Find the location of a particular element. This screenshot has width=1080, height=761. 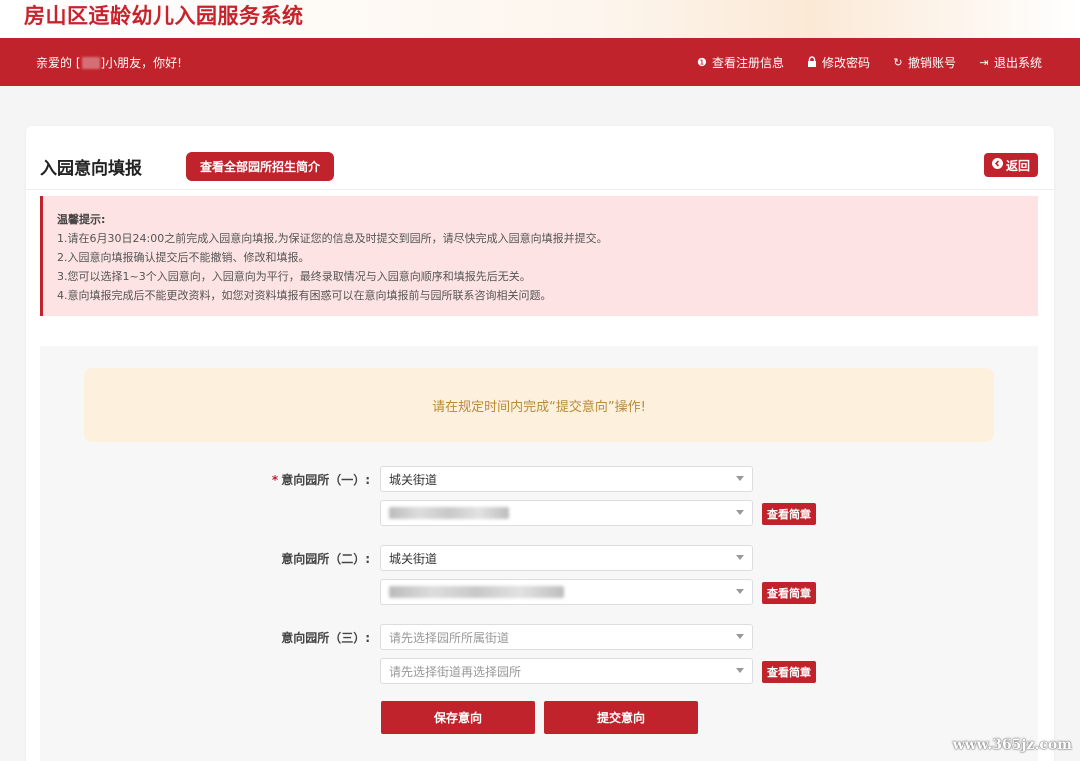

refresh-icon: ↻ is located at coordinates (898, 62).